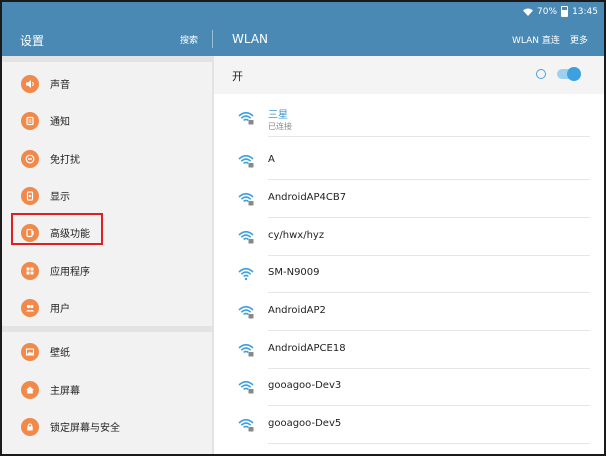 The height and width of the screenshot is (456, 606). What do you see at coordinates (246, 274) in the screenshot?
I see `wifi-icon` at bounding box center [246, 274].